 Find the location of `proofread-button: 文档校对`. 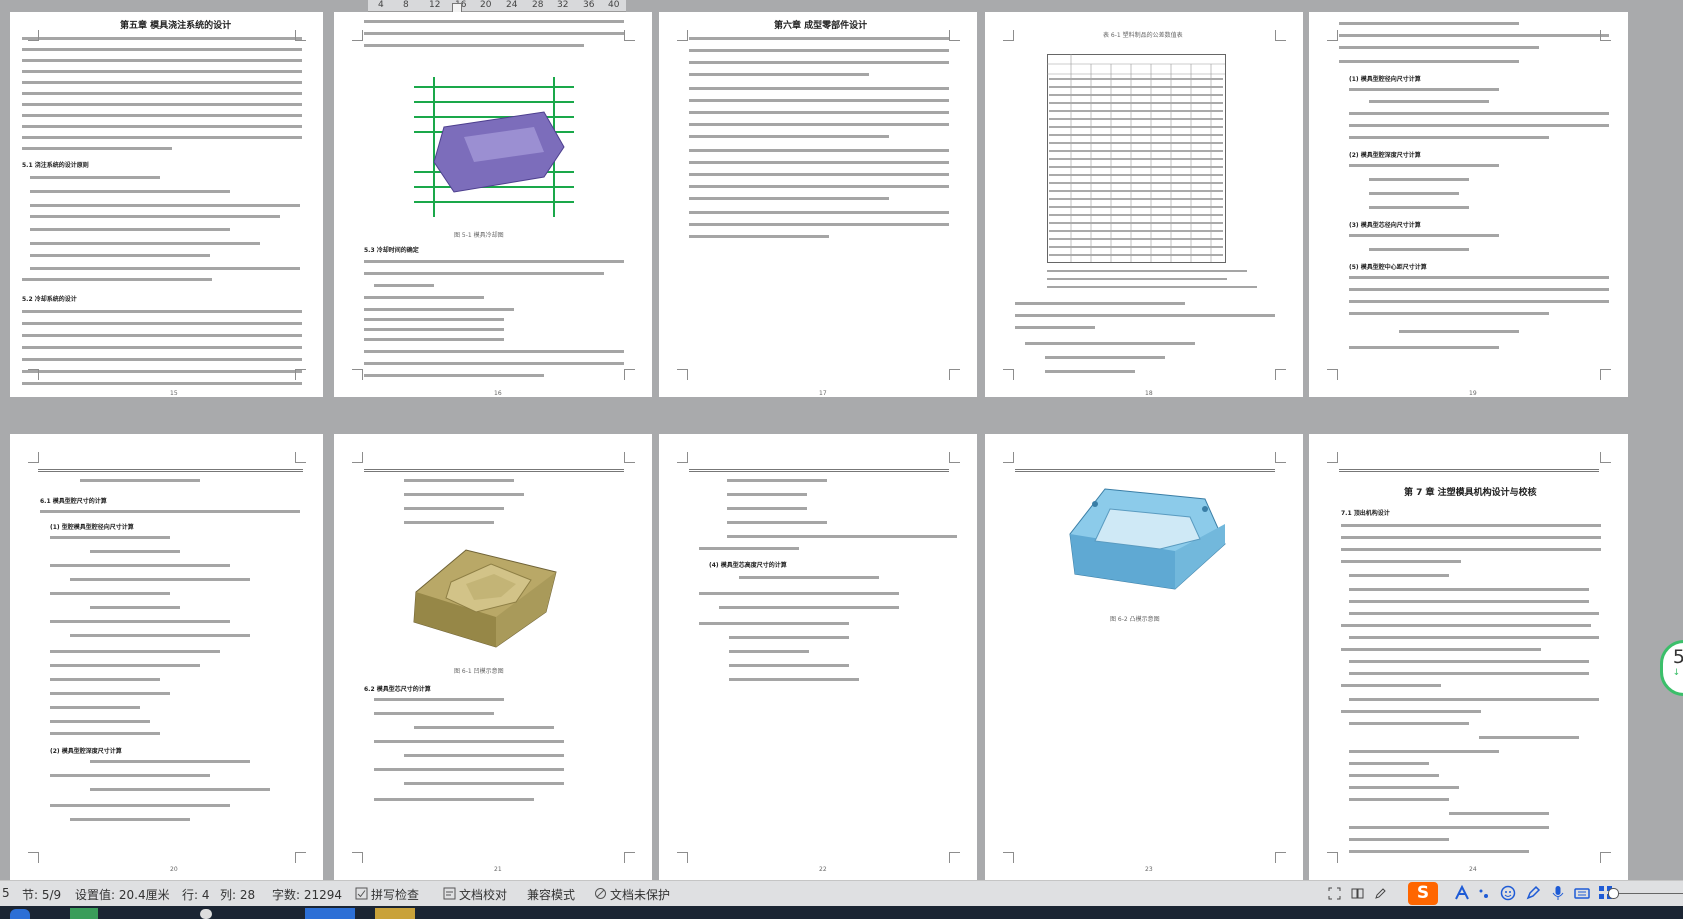

proofread-button: 文档校对 is located at coordinates (483, 894).